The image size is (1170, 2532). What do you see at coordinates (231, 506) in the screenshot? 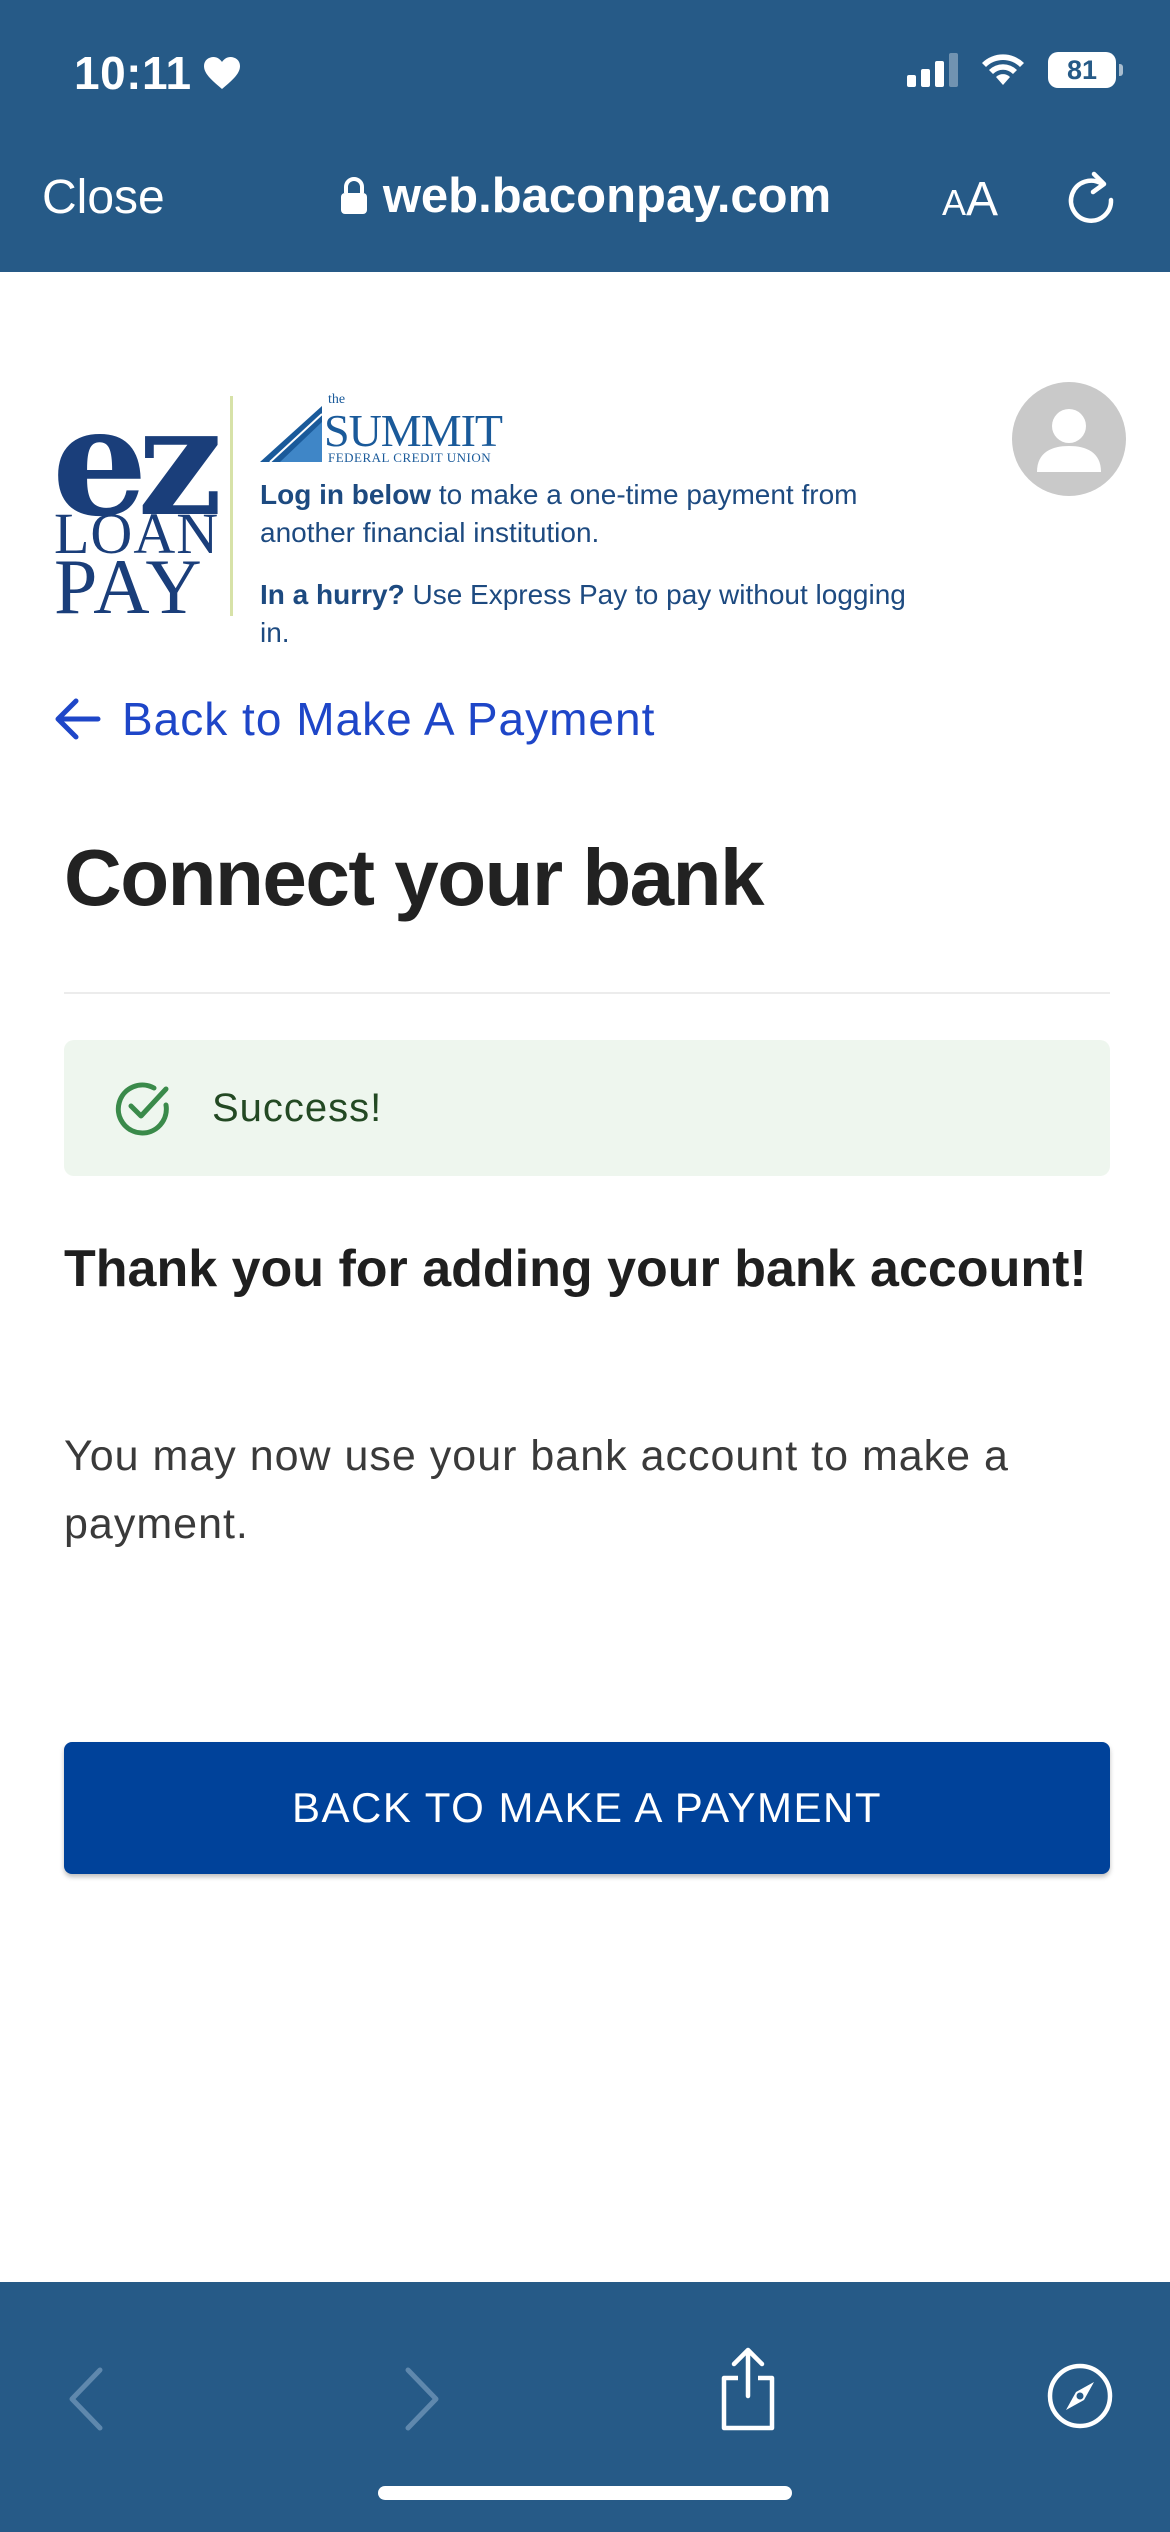
I see `banner-divider` at bounding box center [231, 506].